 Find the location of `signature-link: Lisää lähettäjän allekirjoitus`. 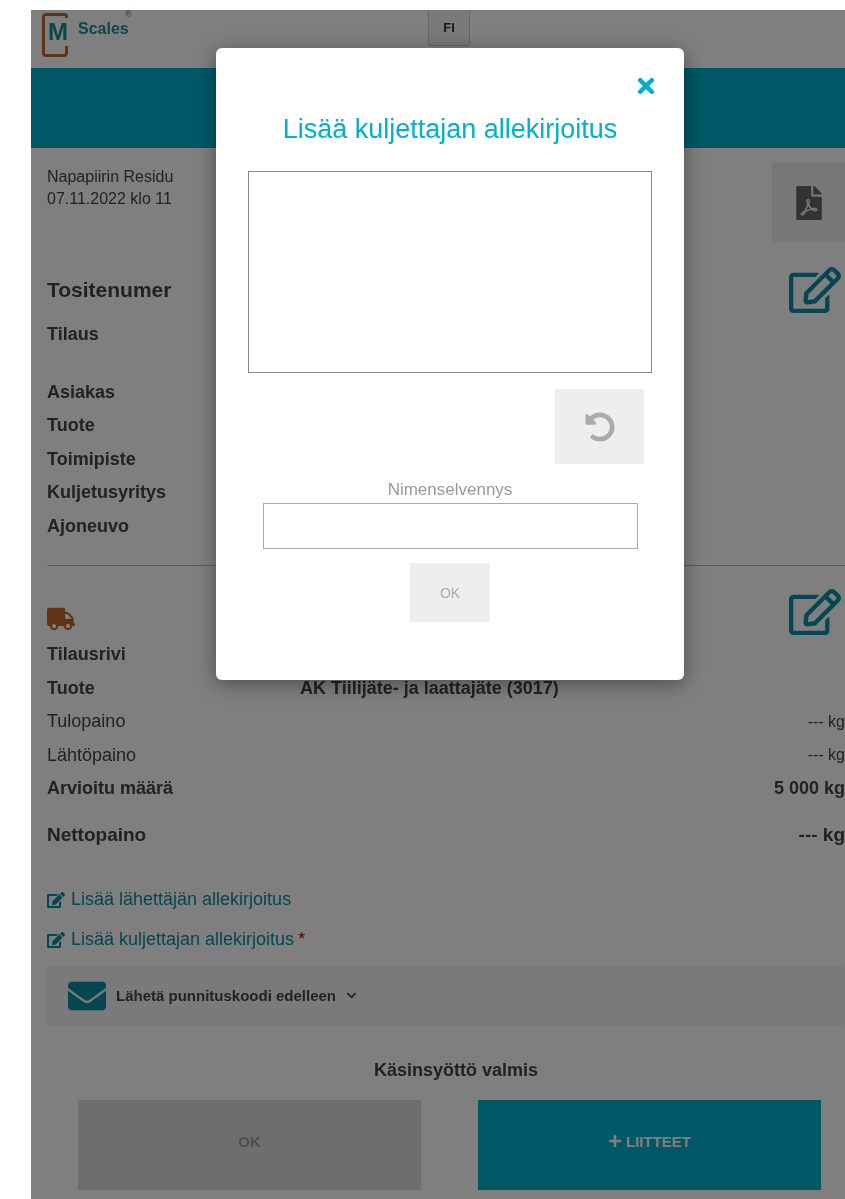

signature-link: Lisää lähettäjän allekirjoitus is located at coordinates (169, 899).